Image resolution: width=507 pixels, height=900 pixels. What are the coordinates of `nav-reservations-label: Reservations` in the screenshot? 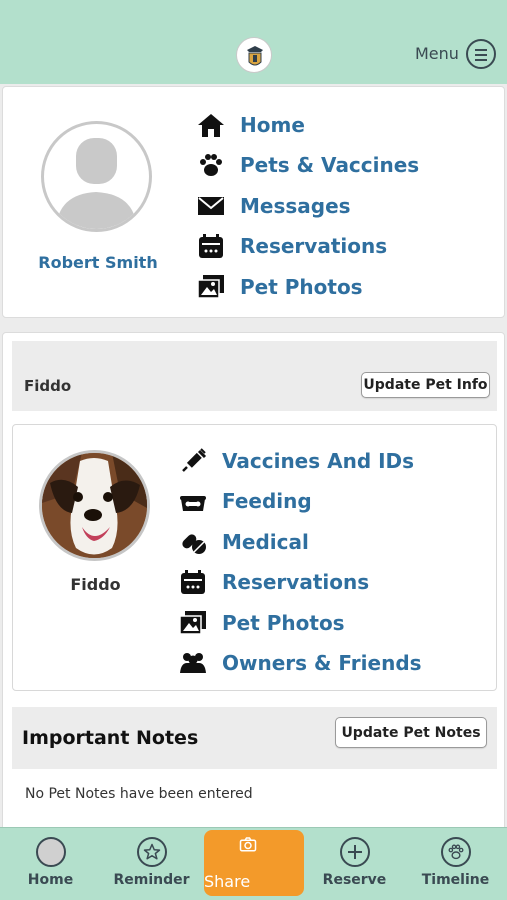 It's located at (314, 246).